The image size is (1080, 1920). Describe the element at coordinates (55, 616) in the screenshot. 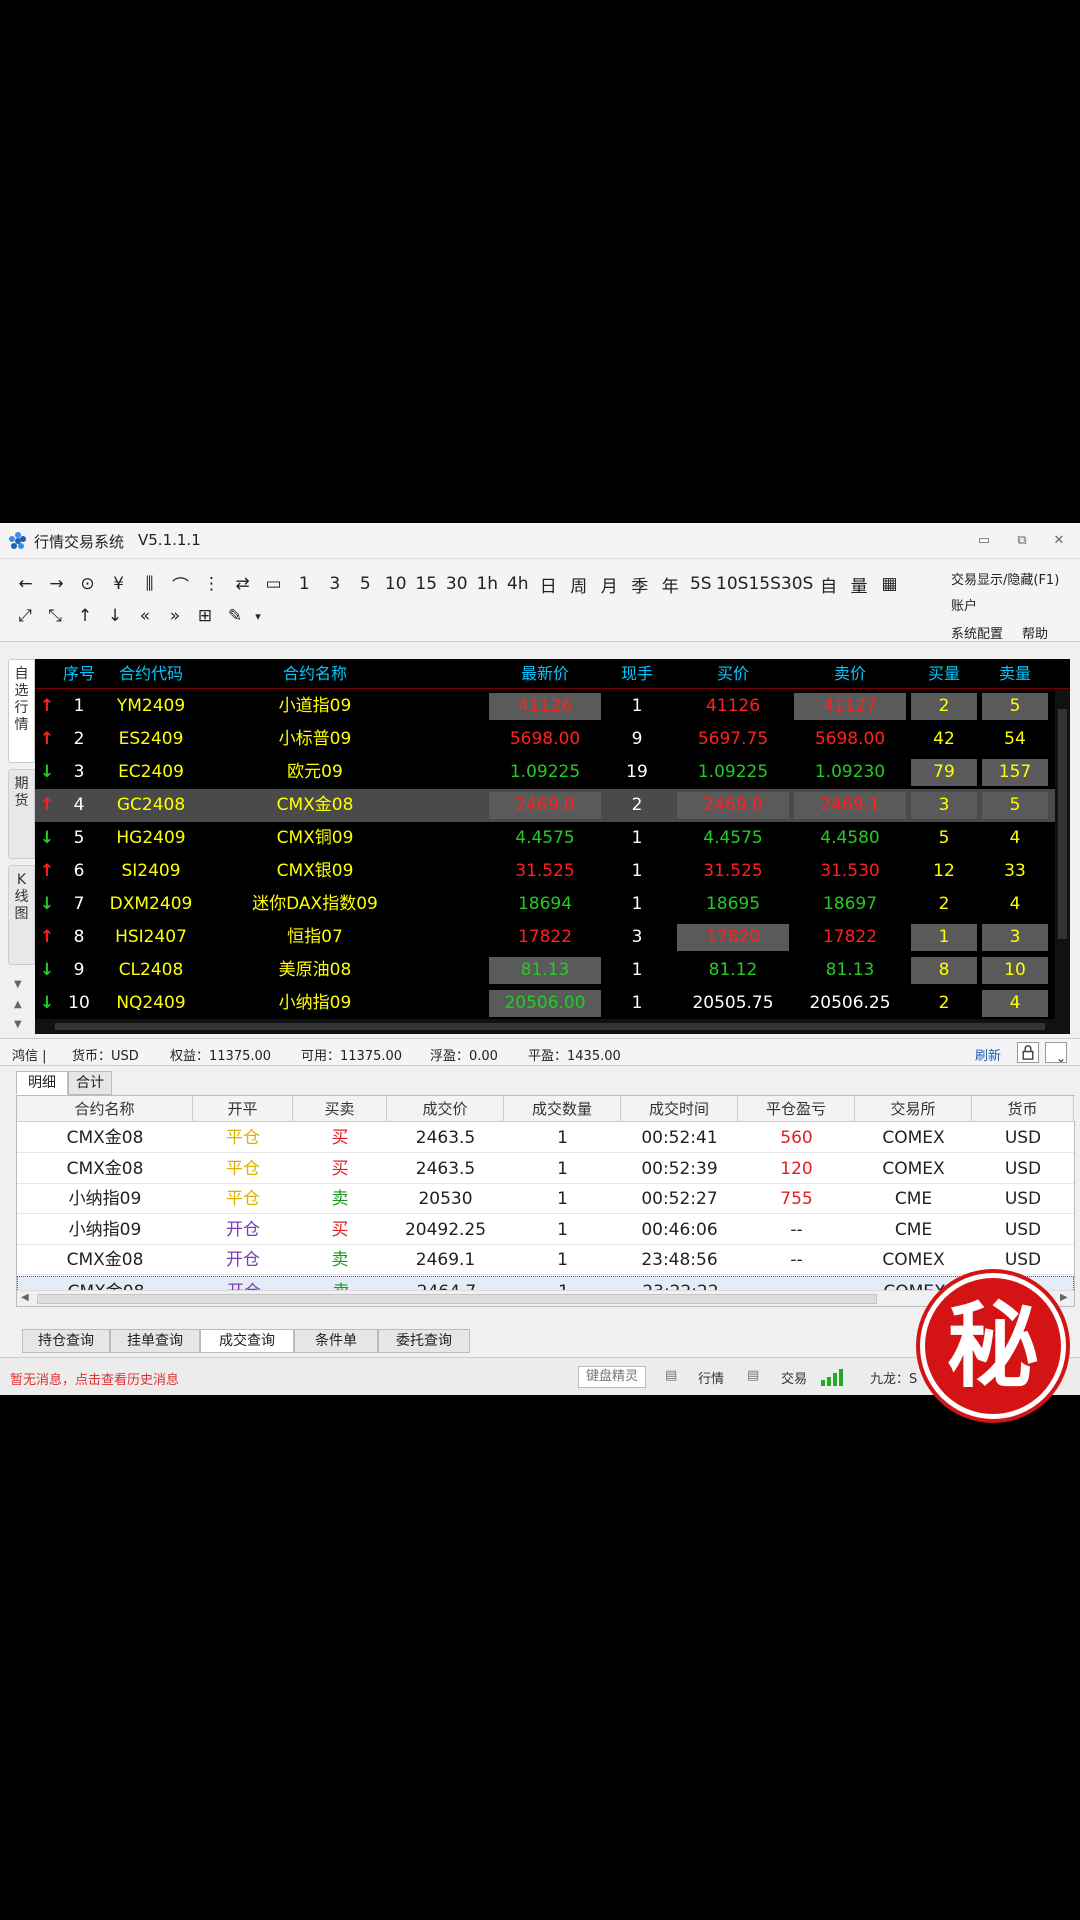

I see `toolbar-tool-1: ⤡` at that location.